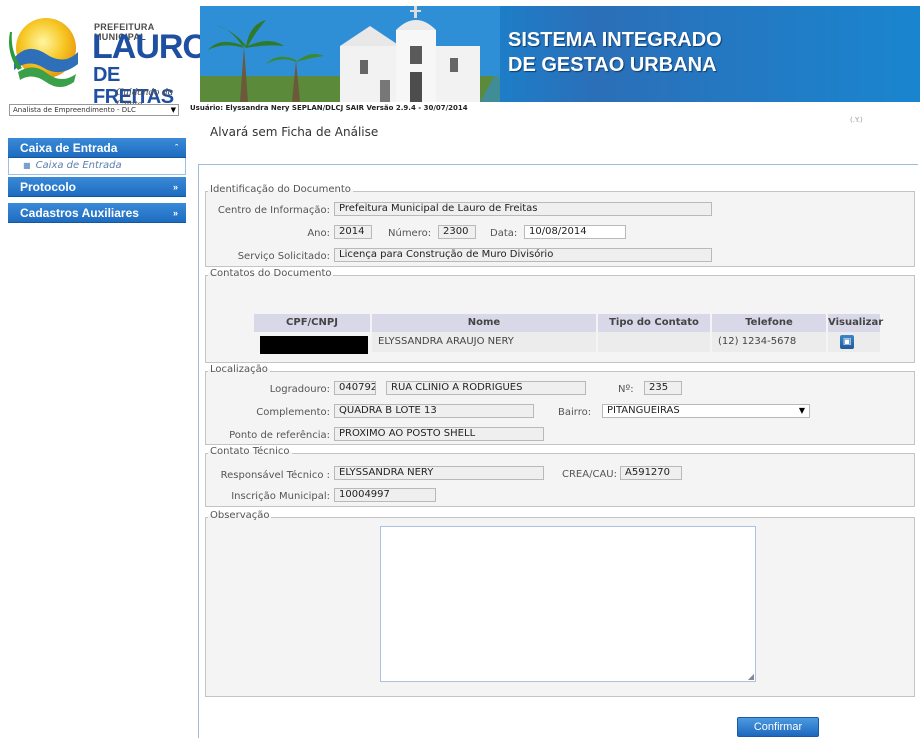 The image size is (920, 738). I want to click on sidebar-item-caixa-de-entrada: ■ Caixa de Entrada, so click(97, 166).